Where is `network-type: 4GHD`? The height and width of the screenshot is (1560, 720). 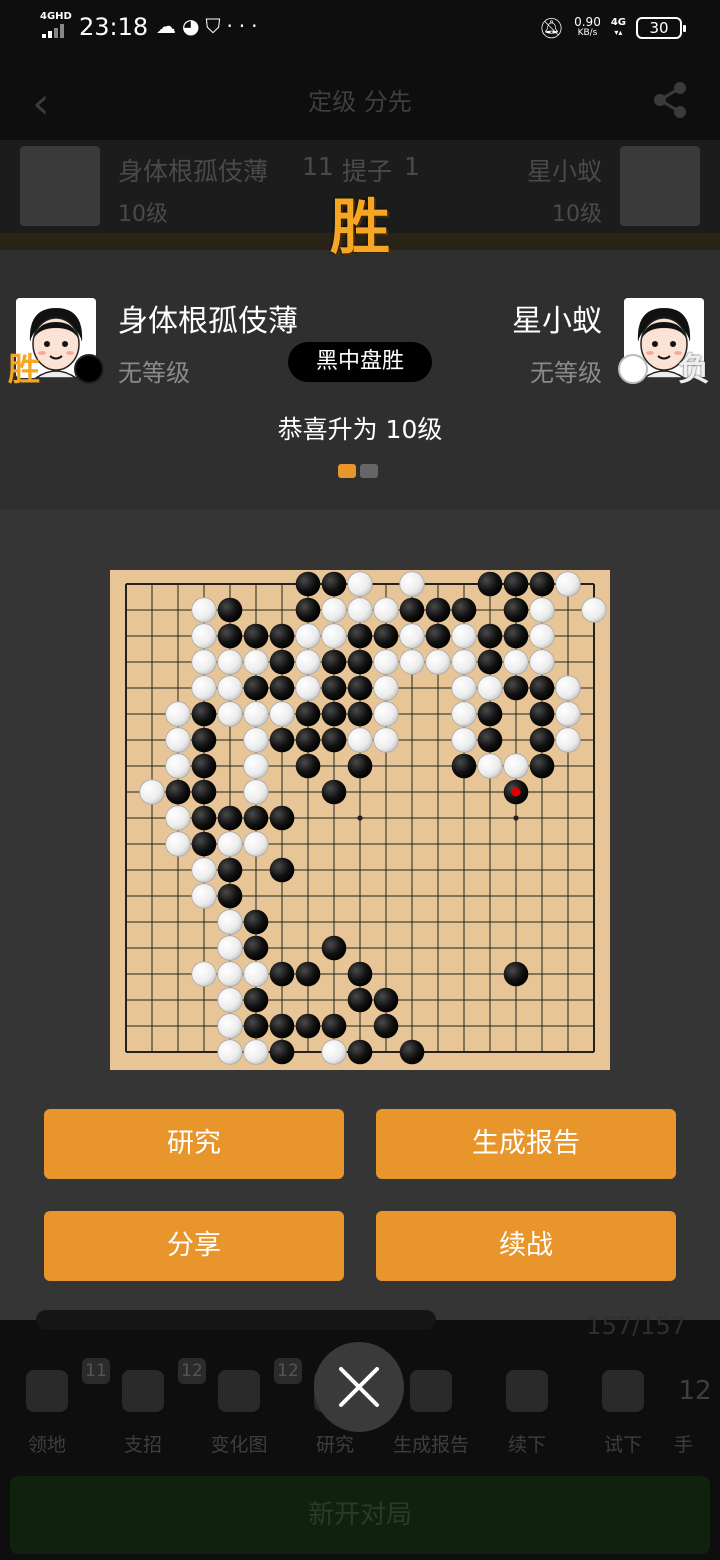 network-type: 4GHD is located at coordinates (56, 16).